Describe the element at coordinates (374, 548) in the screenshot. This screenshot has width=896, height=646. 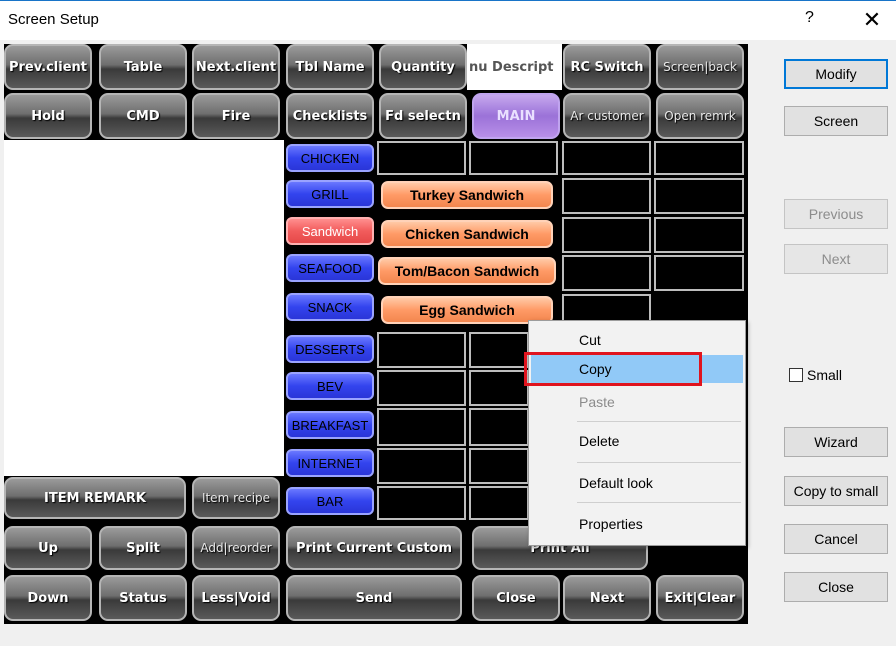
I see `print-current-custom-button: Print Current Custom` at that location.